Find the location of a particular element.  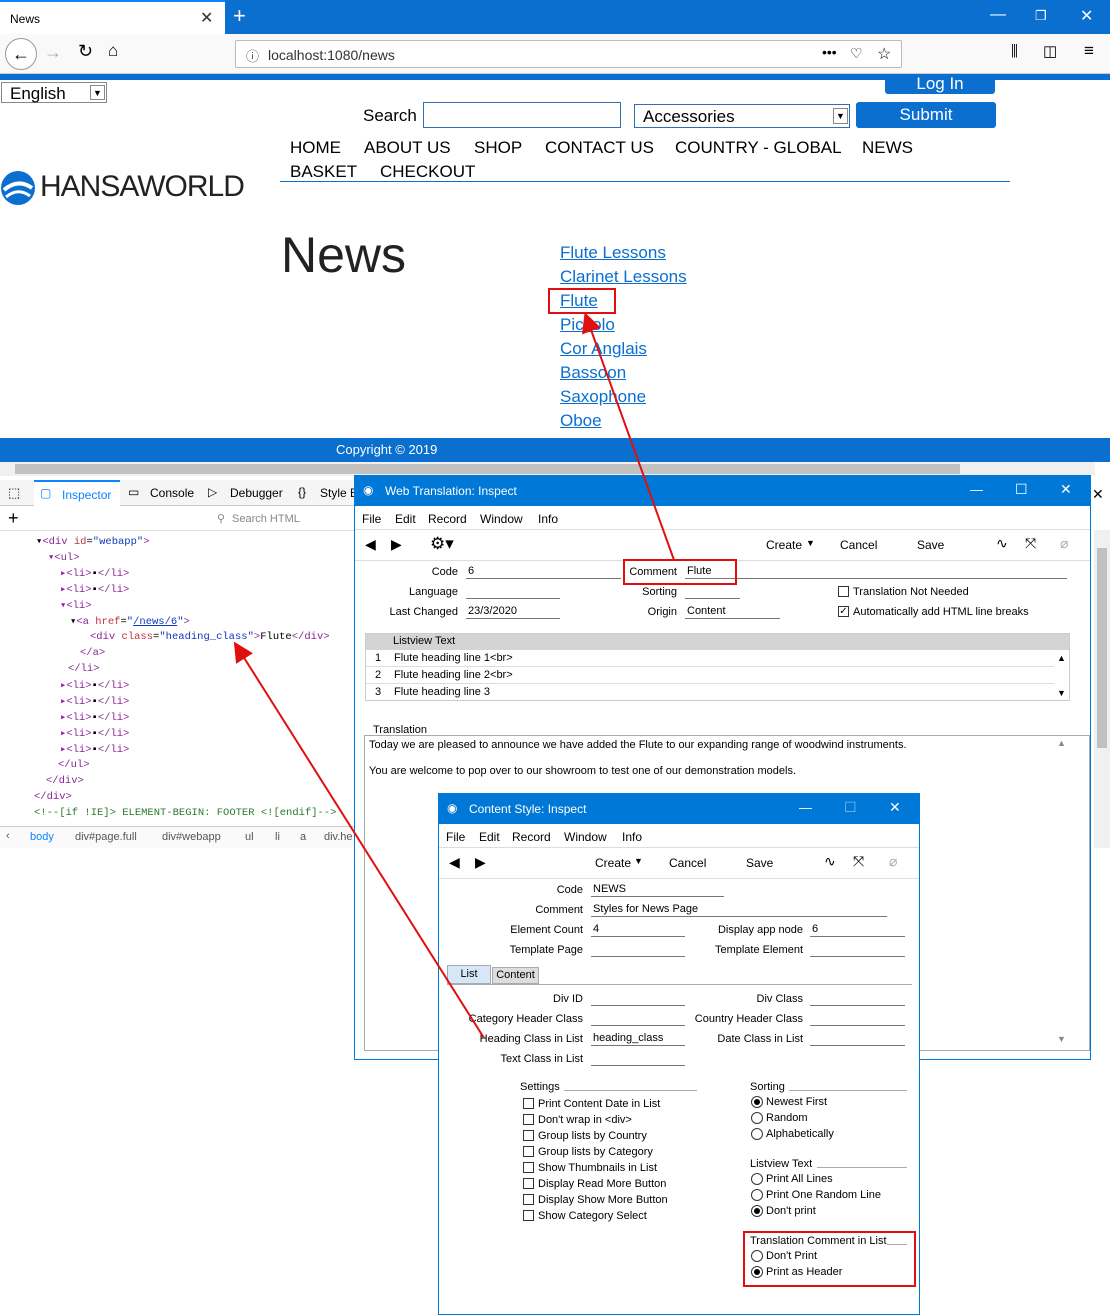

vertical-scrollbar is located at coordinates (1102, 689).